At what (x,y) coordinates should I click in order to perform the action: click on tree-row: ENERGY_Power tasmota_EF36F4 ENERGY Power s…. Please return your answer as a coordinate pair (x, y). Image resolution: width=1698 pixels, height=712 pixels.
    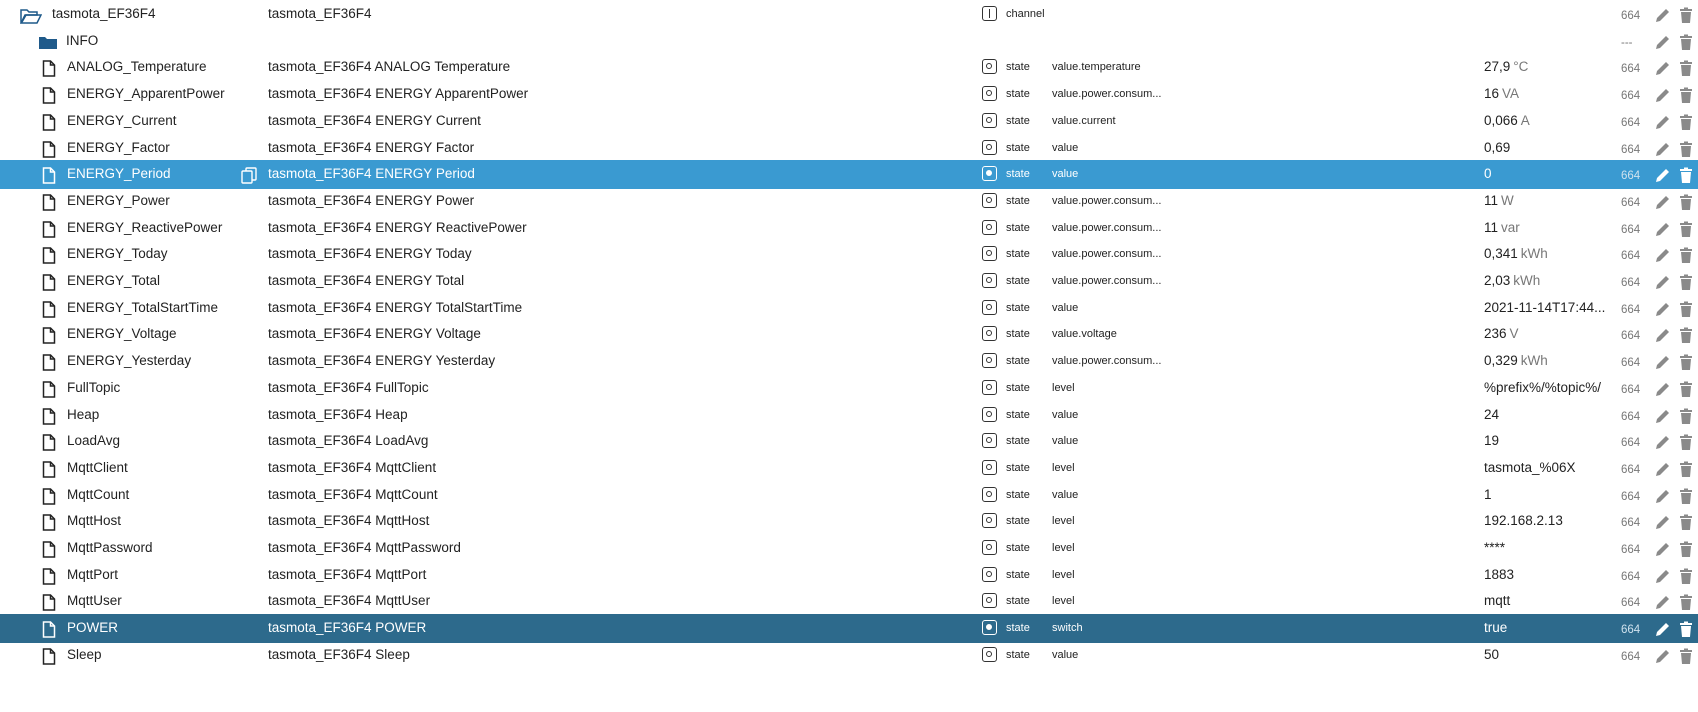
    Looking at the image, I should click on (849, 201).